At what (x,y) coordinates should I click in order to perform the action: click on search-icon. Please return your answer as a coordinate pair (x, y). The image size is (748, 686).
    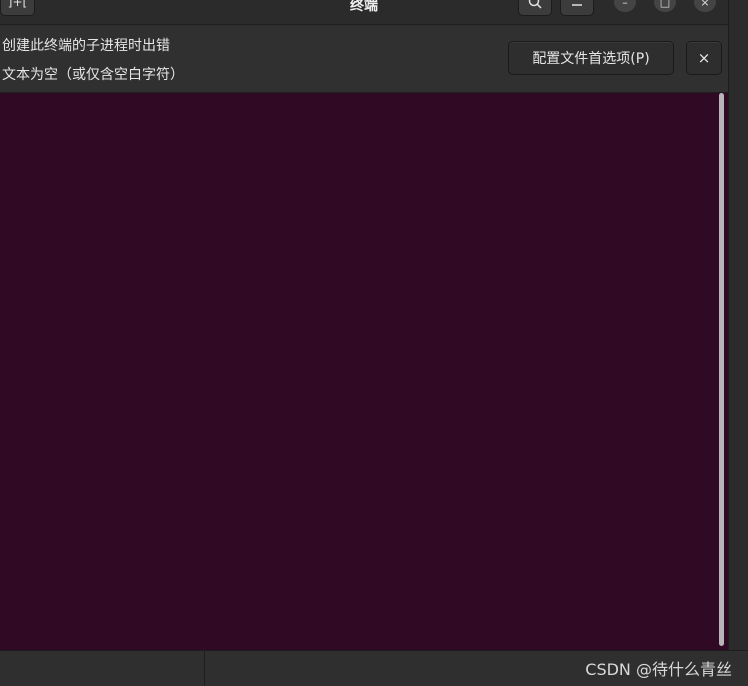
    Looking at the image, I should click on (535, 4).